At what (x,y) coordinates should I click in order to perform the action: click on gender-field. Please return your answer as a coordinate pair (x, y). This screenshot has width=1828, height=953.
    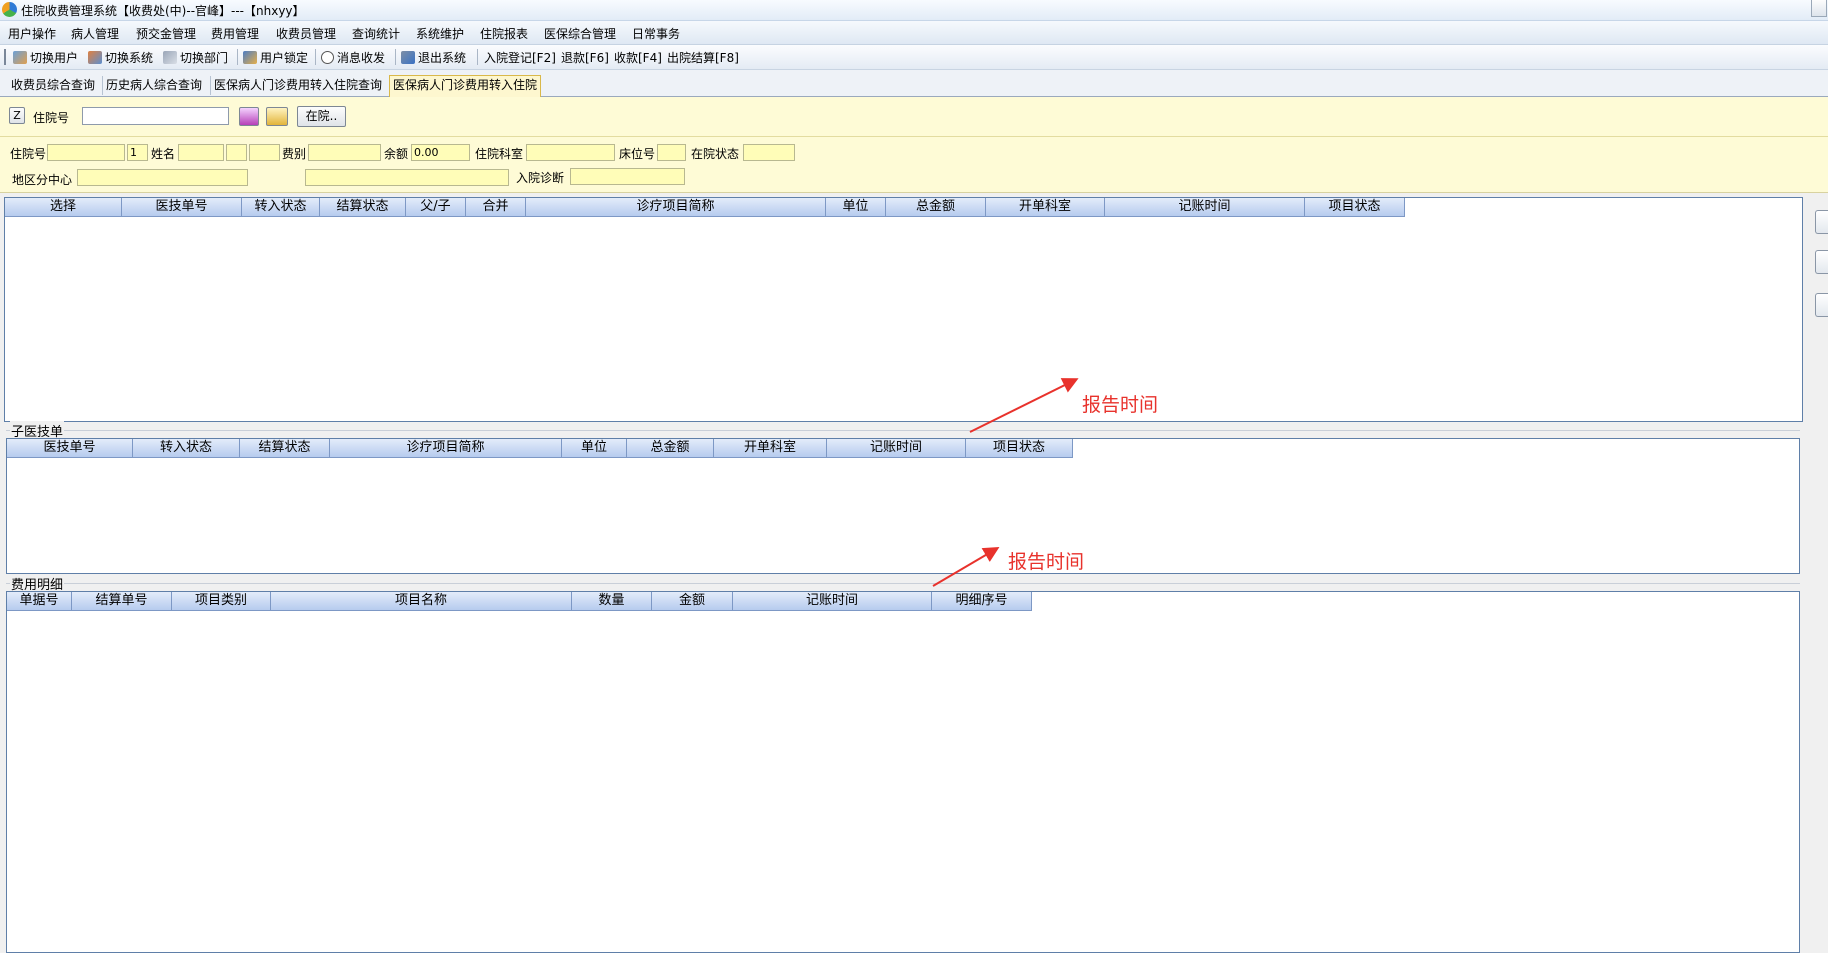
    Looking at the image, I should click on (236, 152).